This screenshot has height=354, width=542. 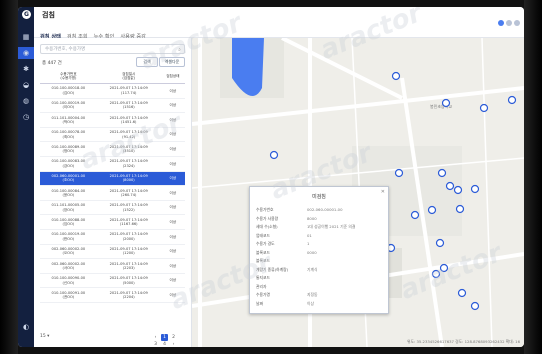 I want to click on page-button: 1, so click(x=164, y=337).